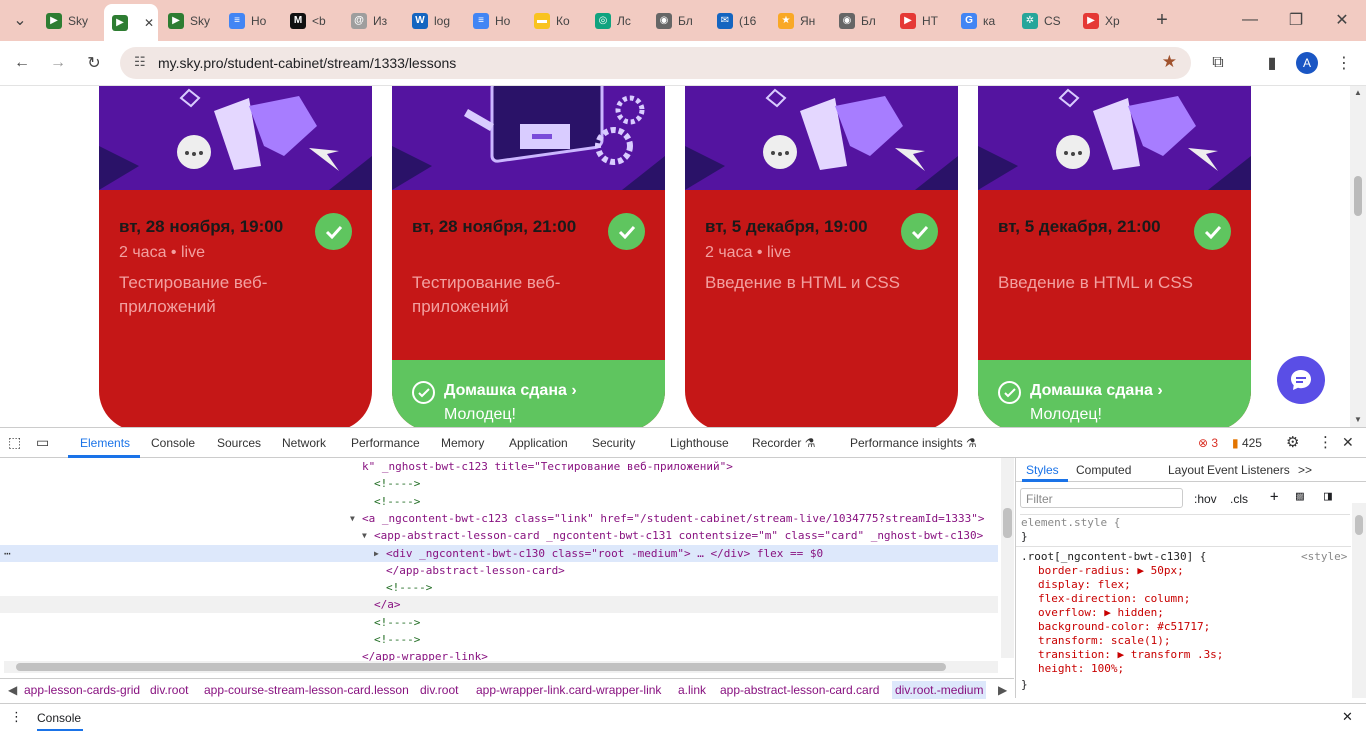  Describe the element at coordinates (1272, 63) in the screenshot. I see `side-panel-icon: ▮` at that location.